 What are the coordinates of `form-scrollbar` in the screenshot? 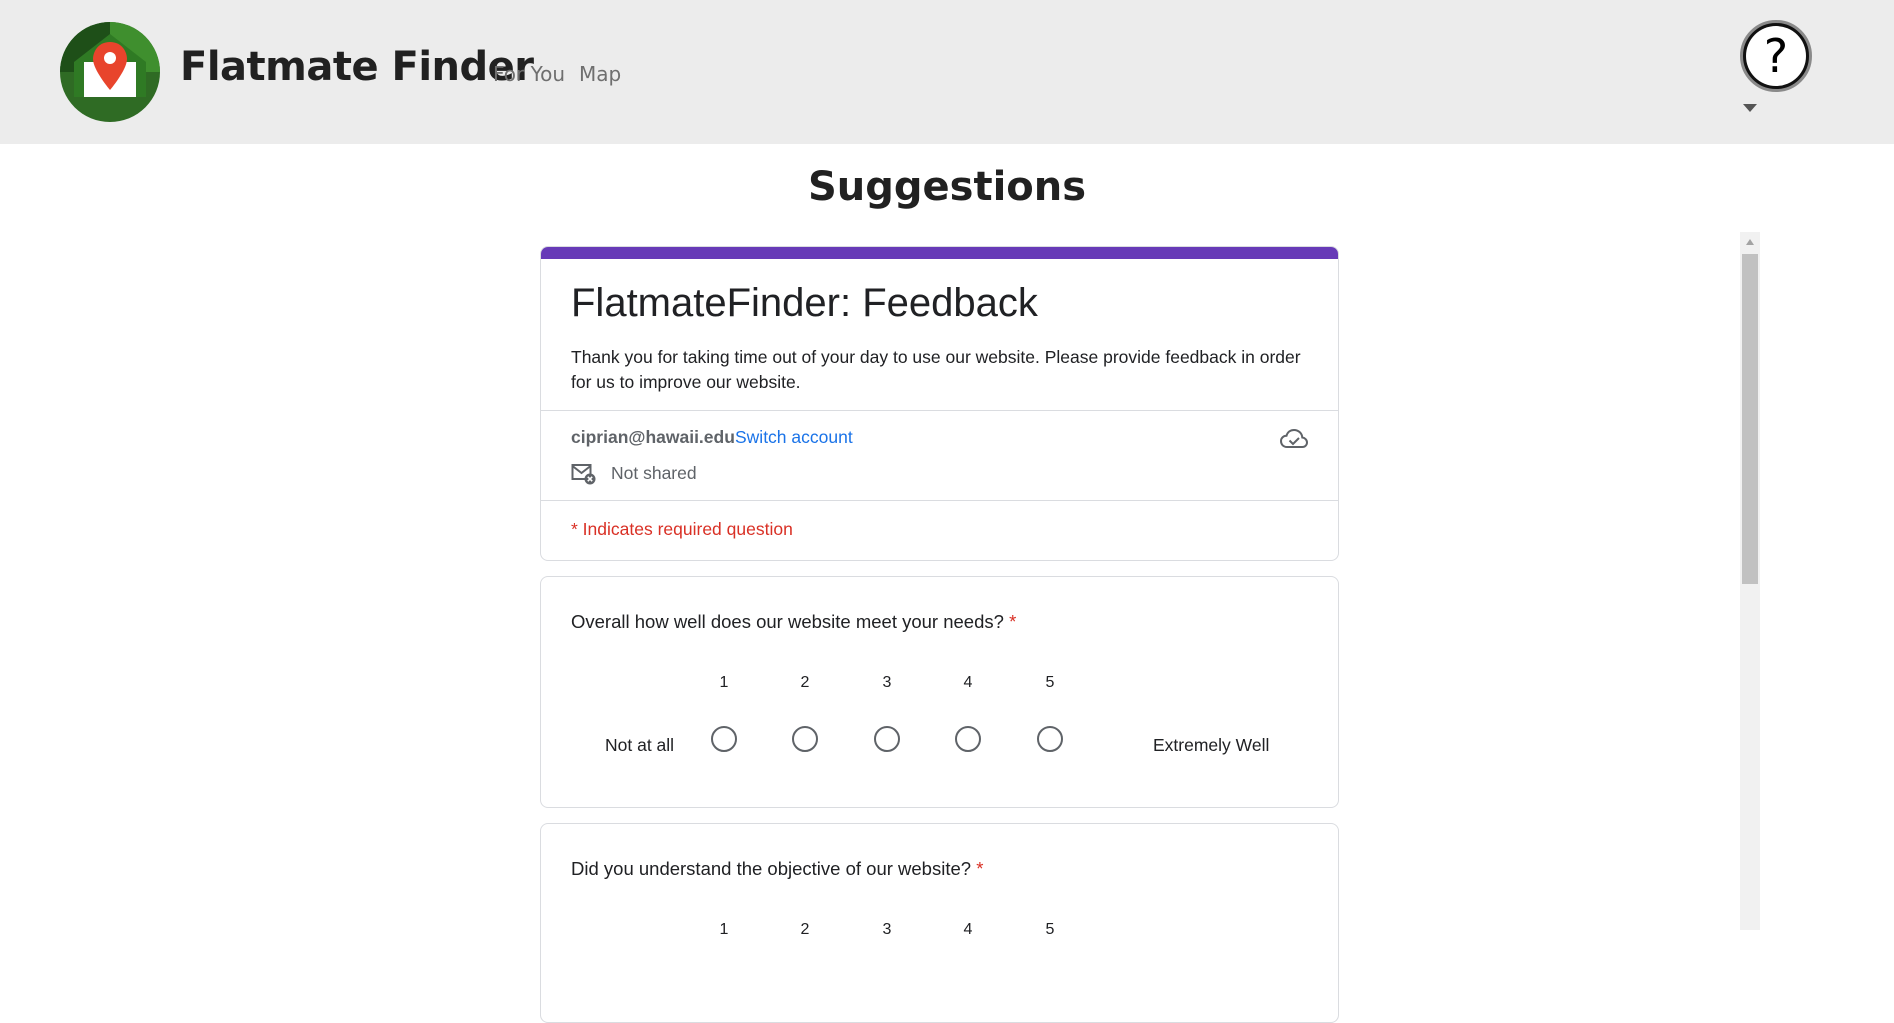 It's located at (1750, 581).